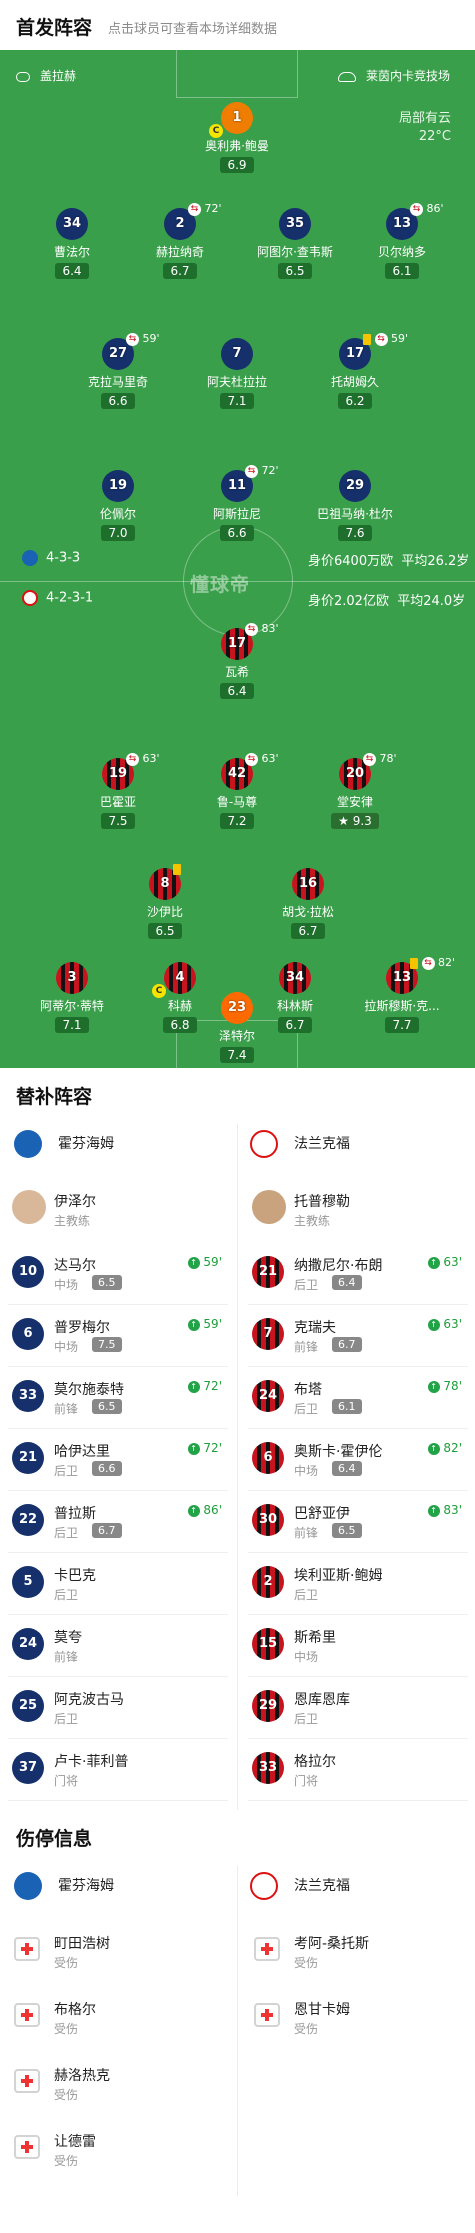 The height and width of the screenshot is (2233, 475). What do you see at coordinates (165, 901) in the screenshot?
I see `player-away-dm1: 8 沙伊比 6.5` at bounding box center [165, 901].